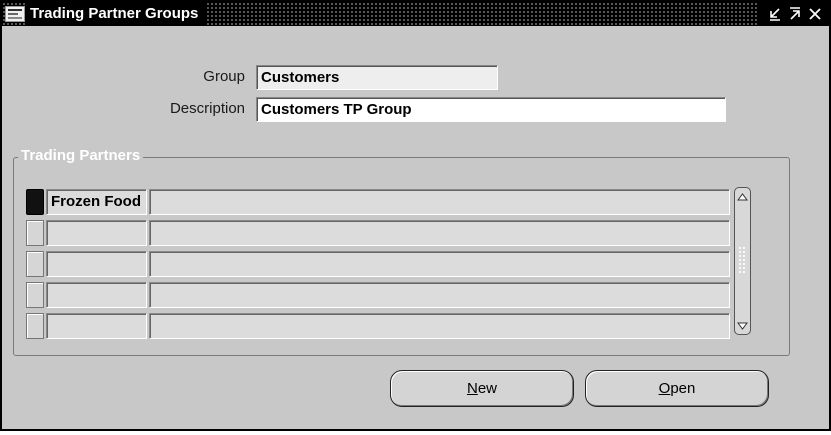 The image size is (831, 435). What do you see at coordinates (207, 108) in the screenshot?
I see `description-label: Description` at bounding box center [207, 108].